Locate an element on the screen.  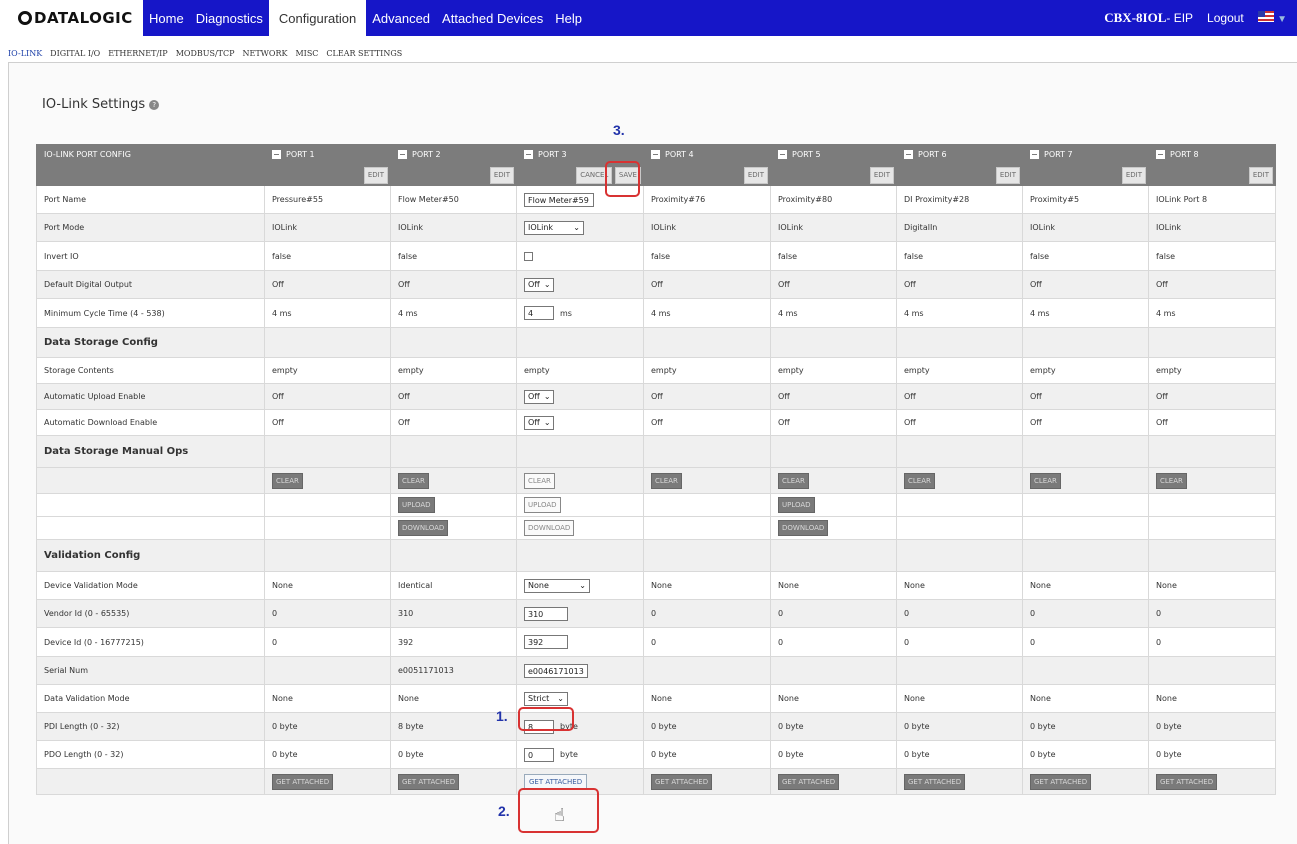
port-3-download-button: DOWNLOAD is located at coordinates (549, 528).